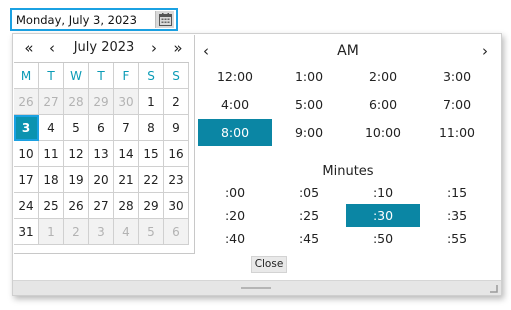  Describe the element at coordinates (383, 238) in the screenshot. I see `minute-option: :50` at that location.